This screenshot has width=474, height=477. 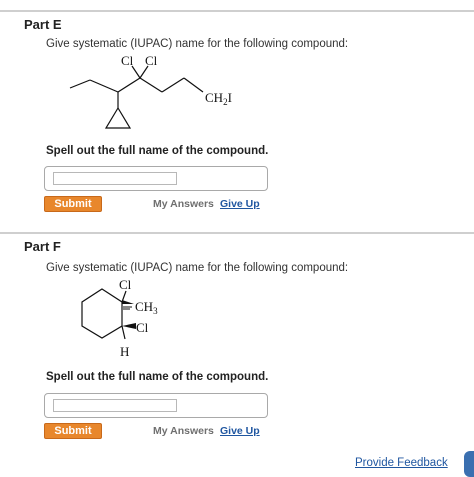 What do you see at coordinates (157, 377) in the screenshot?
I see `part-f-instruction: Spell out the full name of the compound.` at bounding box center [157, 377].